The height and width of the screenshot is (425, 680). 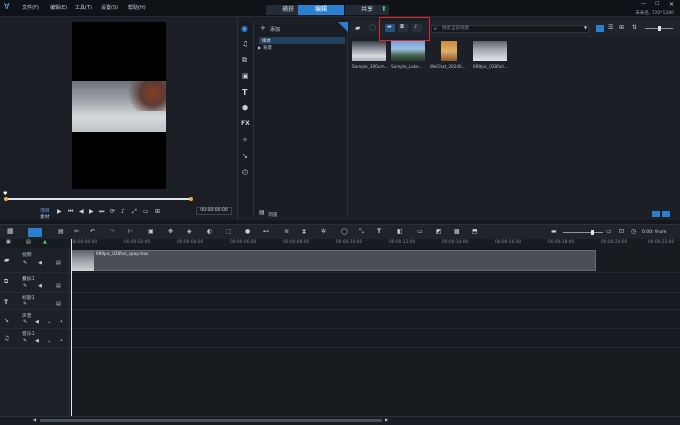 I want to click on storyboard-view-icon: ▦, so click(x=10, y=231).